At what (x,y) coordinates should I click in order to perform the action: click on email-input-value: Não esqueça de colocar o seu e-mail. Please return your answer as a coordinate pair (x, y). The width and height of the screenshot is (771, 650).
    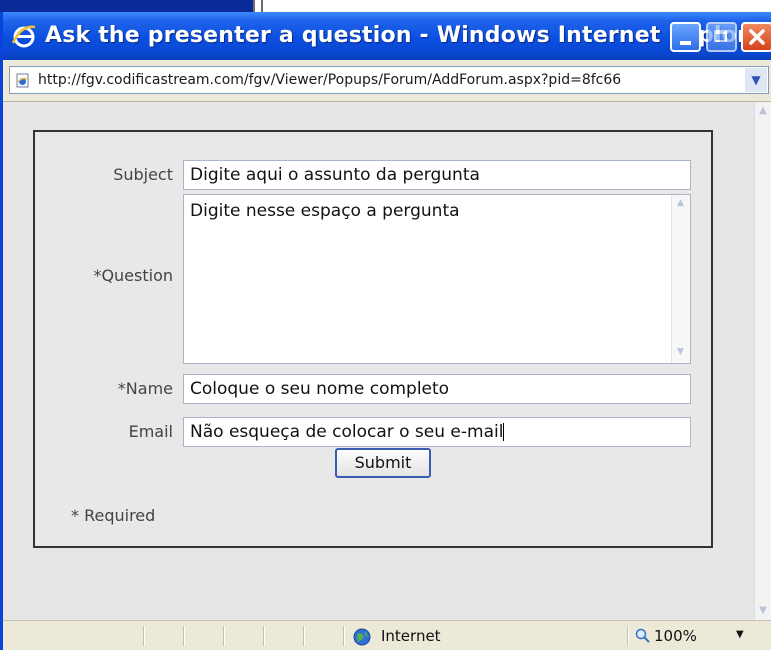
    Looking at the image, I should click on (347, 432).